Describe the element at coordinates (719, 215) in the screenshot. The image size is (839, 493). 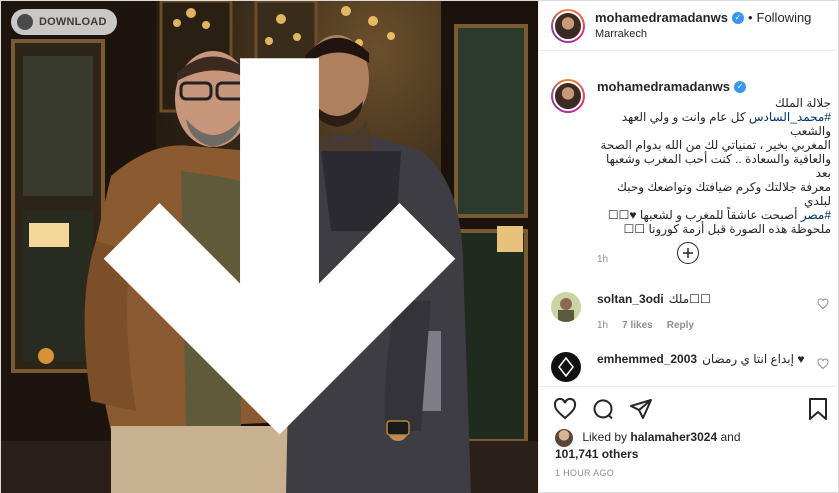
I see `caption-line: #مصر أصبحت عاشقاً للمغرب و لشعبها ♥☐☐` at that location.